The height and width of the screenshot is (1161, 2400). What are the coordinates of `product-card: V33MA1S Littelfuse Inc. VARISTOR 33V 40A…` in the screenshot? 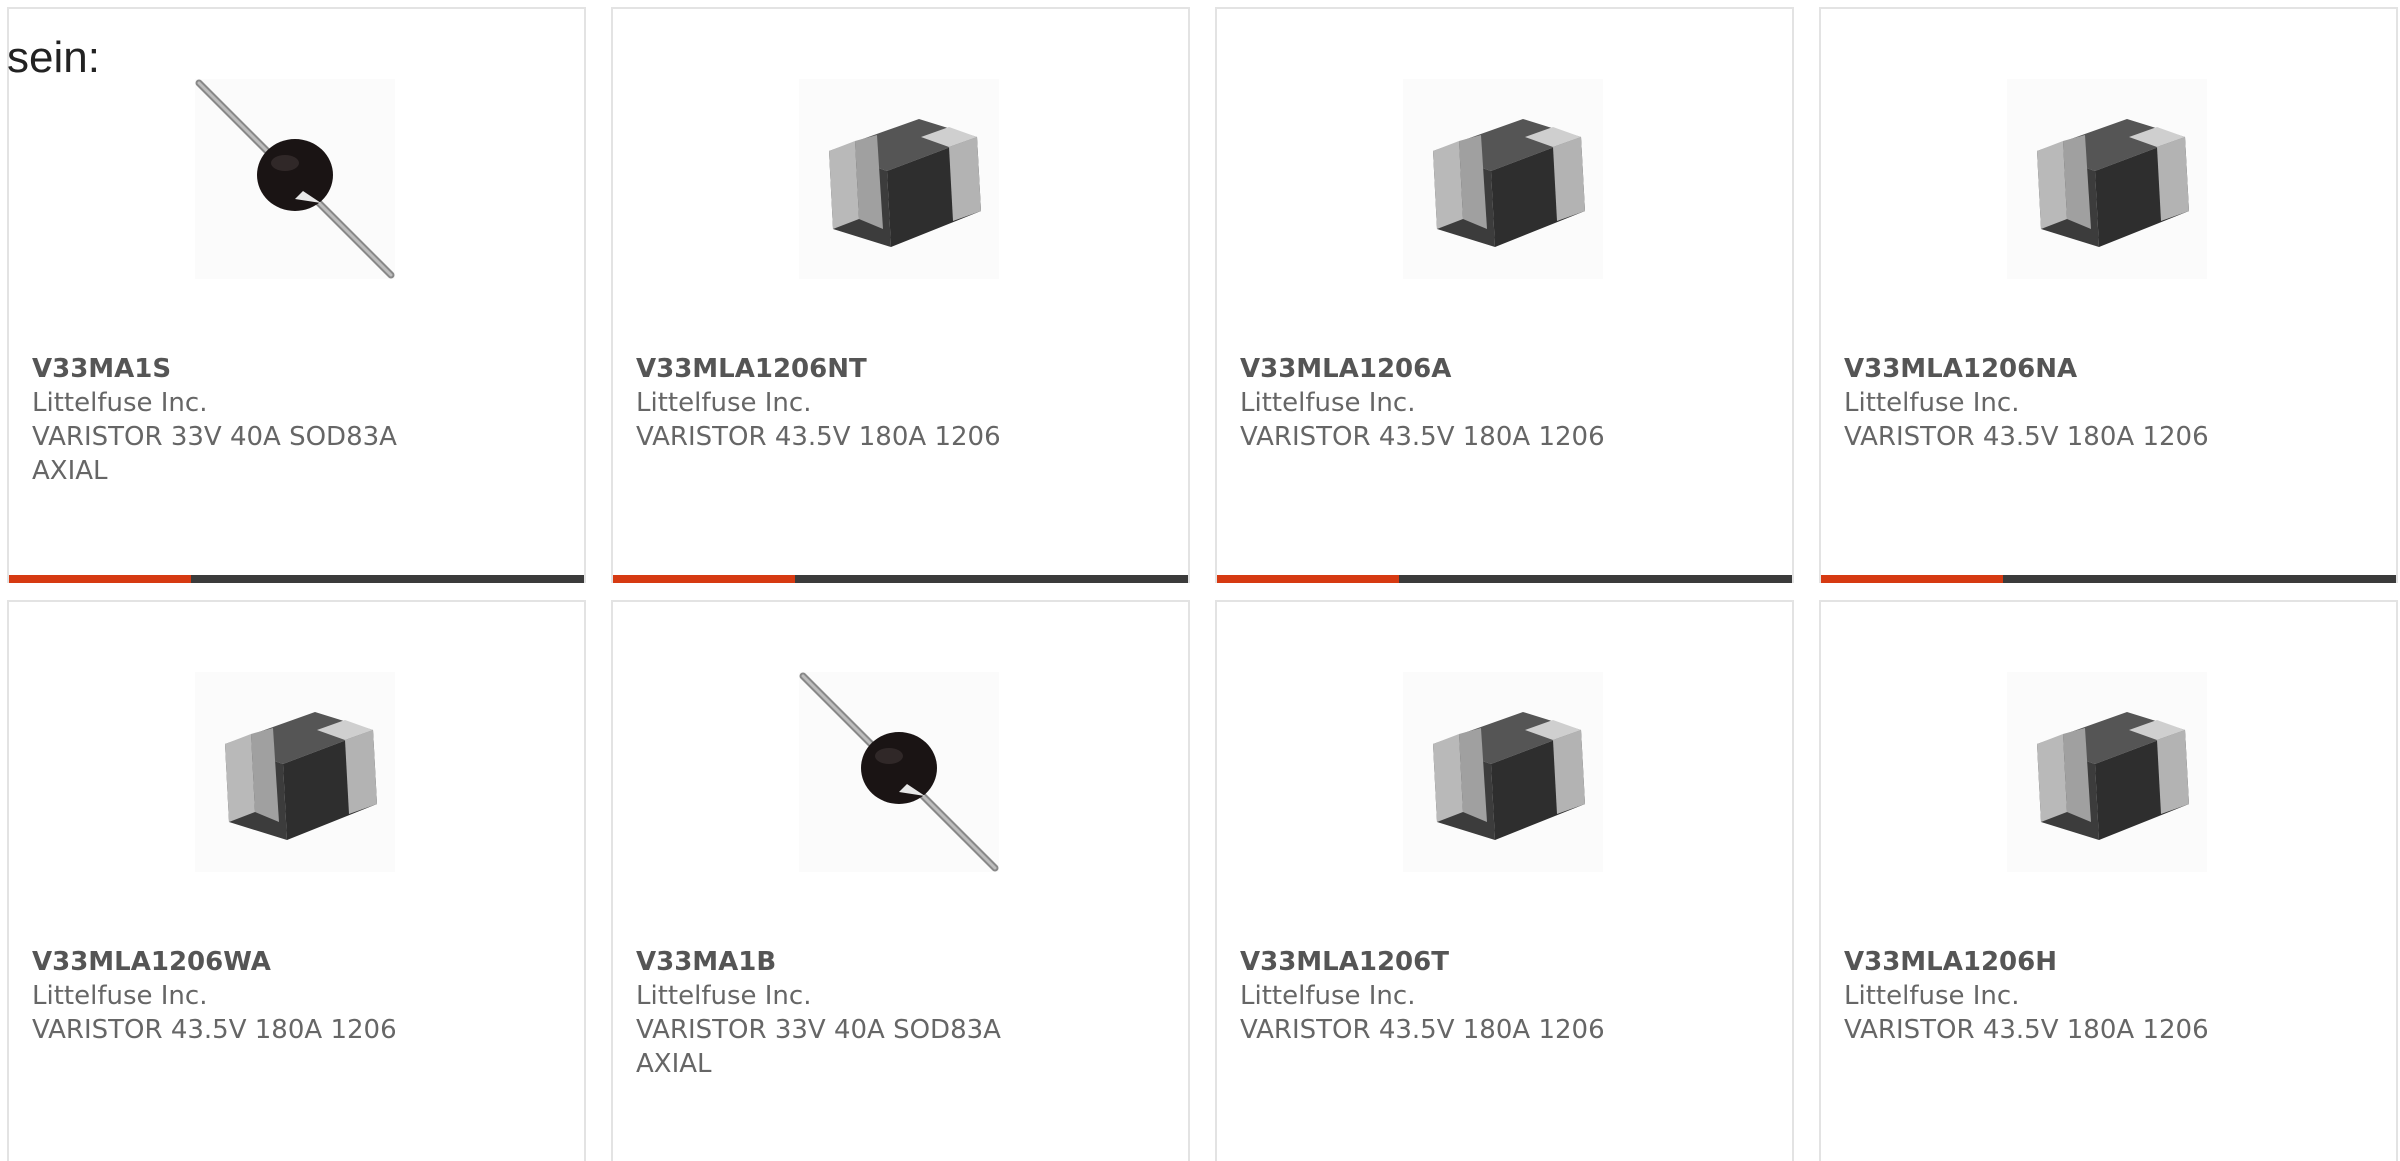 It's located at (296, 295).